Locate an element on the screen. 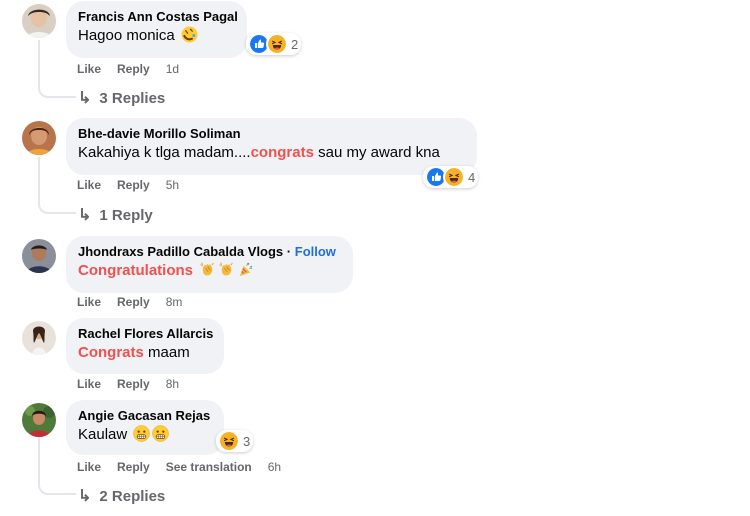 This screenshot has height=516, width=750. comment-text: Congrats maam is located at coordinates (145, 353).